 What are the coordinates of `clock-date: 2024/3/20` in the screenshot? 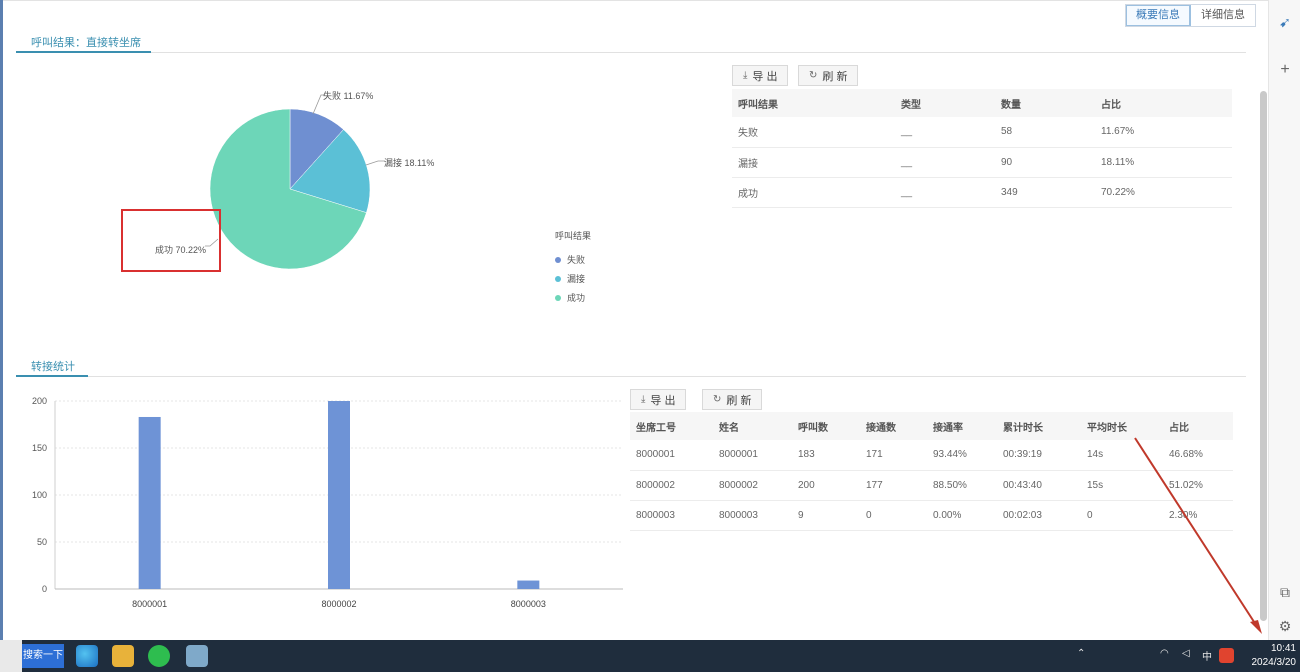 It's located at (1274, 662).